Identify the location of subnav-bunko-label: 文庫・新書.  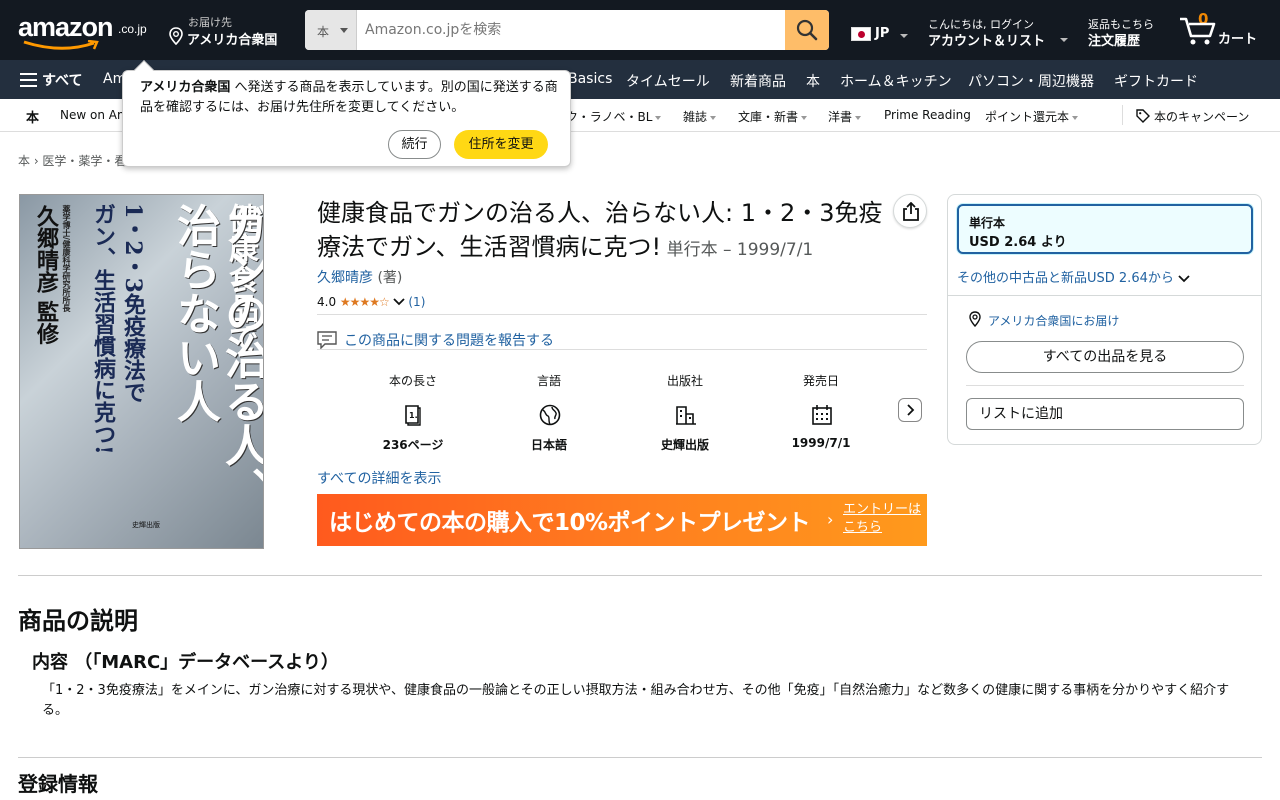
(768, 117).